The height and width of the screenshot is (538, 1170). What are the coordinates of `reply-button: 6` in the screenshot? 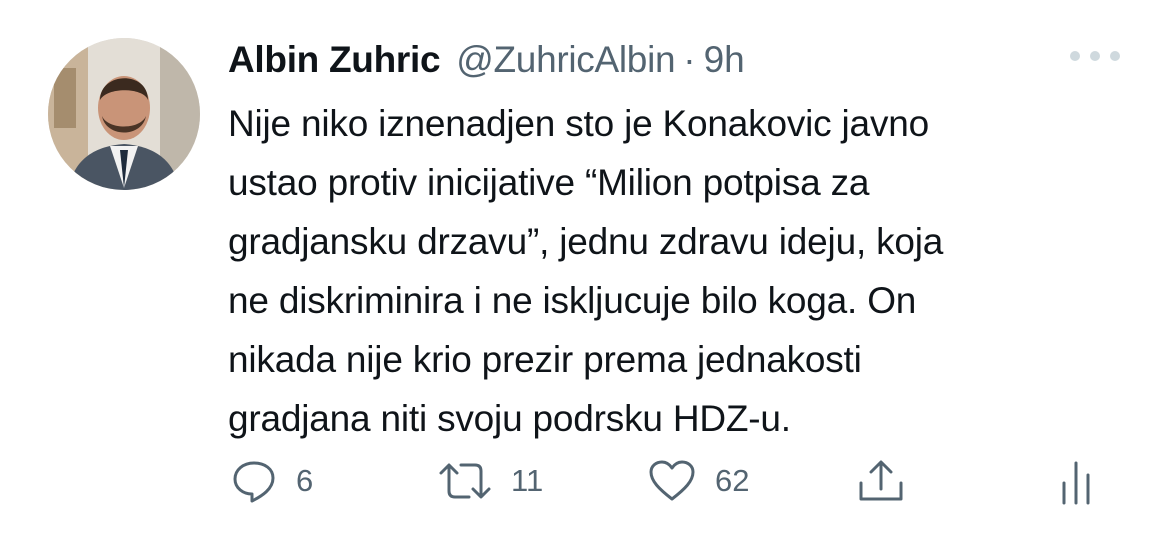 It's located at (271, 481).